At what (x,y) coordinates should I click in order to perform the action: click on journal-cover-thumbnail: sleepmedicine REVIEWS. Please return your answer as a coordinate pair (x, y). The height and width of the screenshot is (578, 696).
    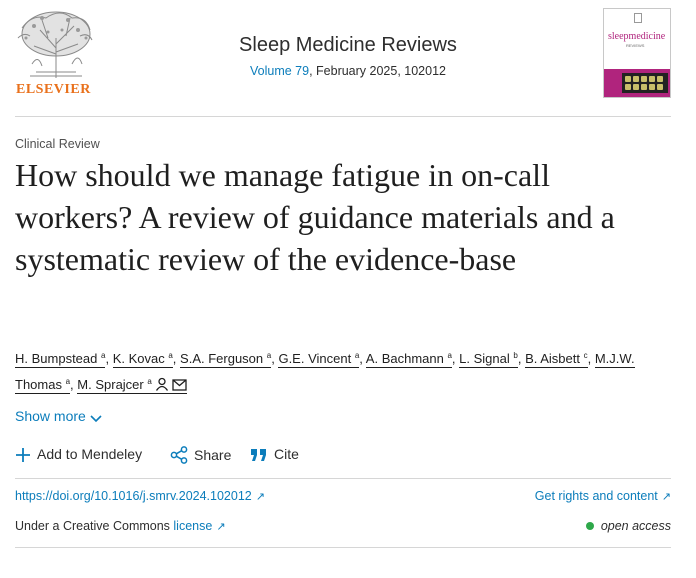
    Looking at the image, I should click on (637, 53).